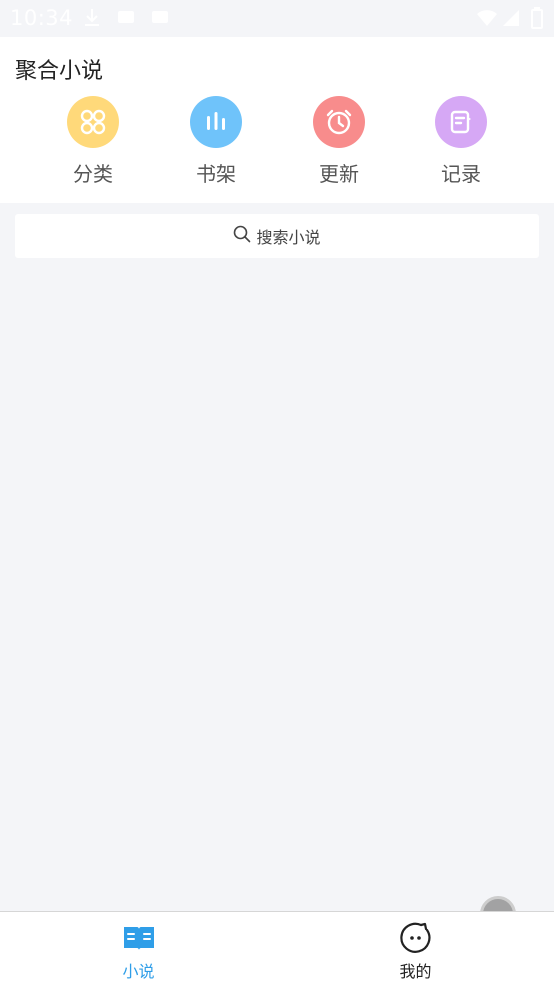  What do you see at coordinates (93, 122) in the screenshot?
I see `category-icon` at bounding box center [93, 122].